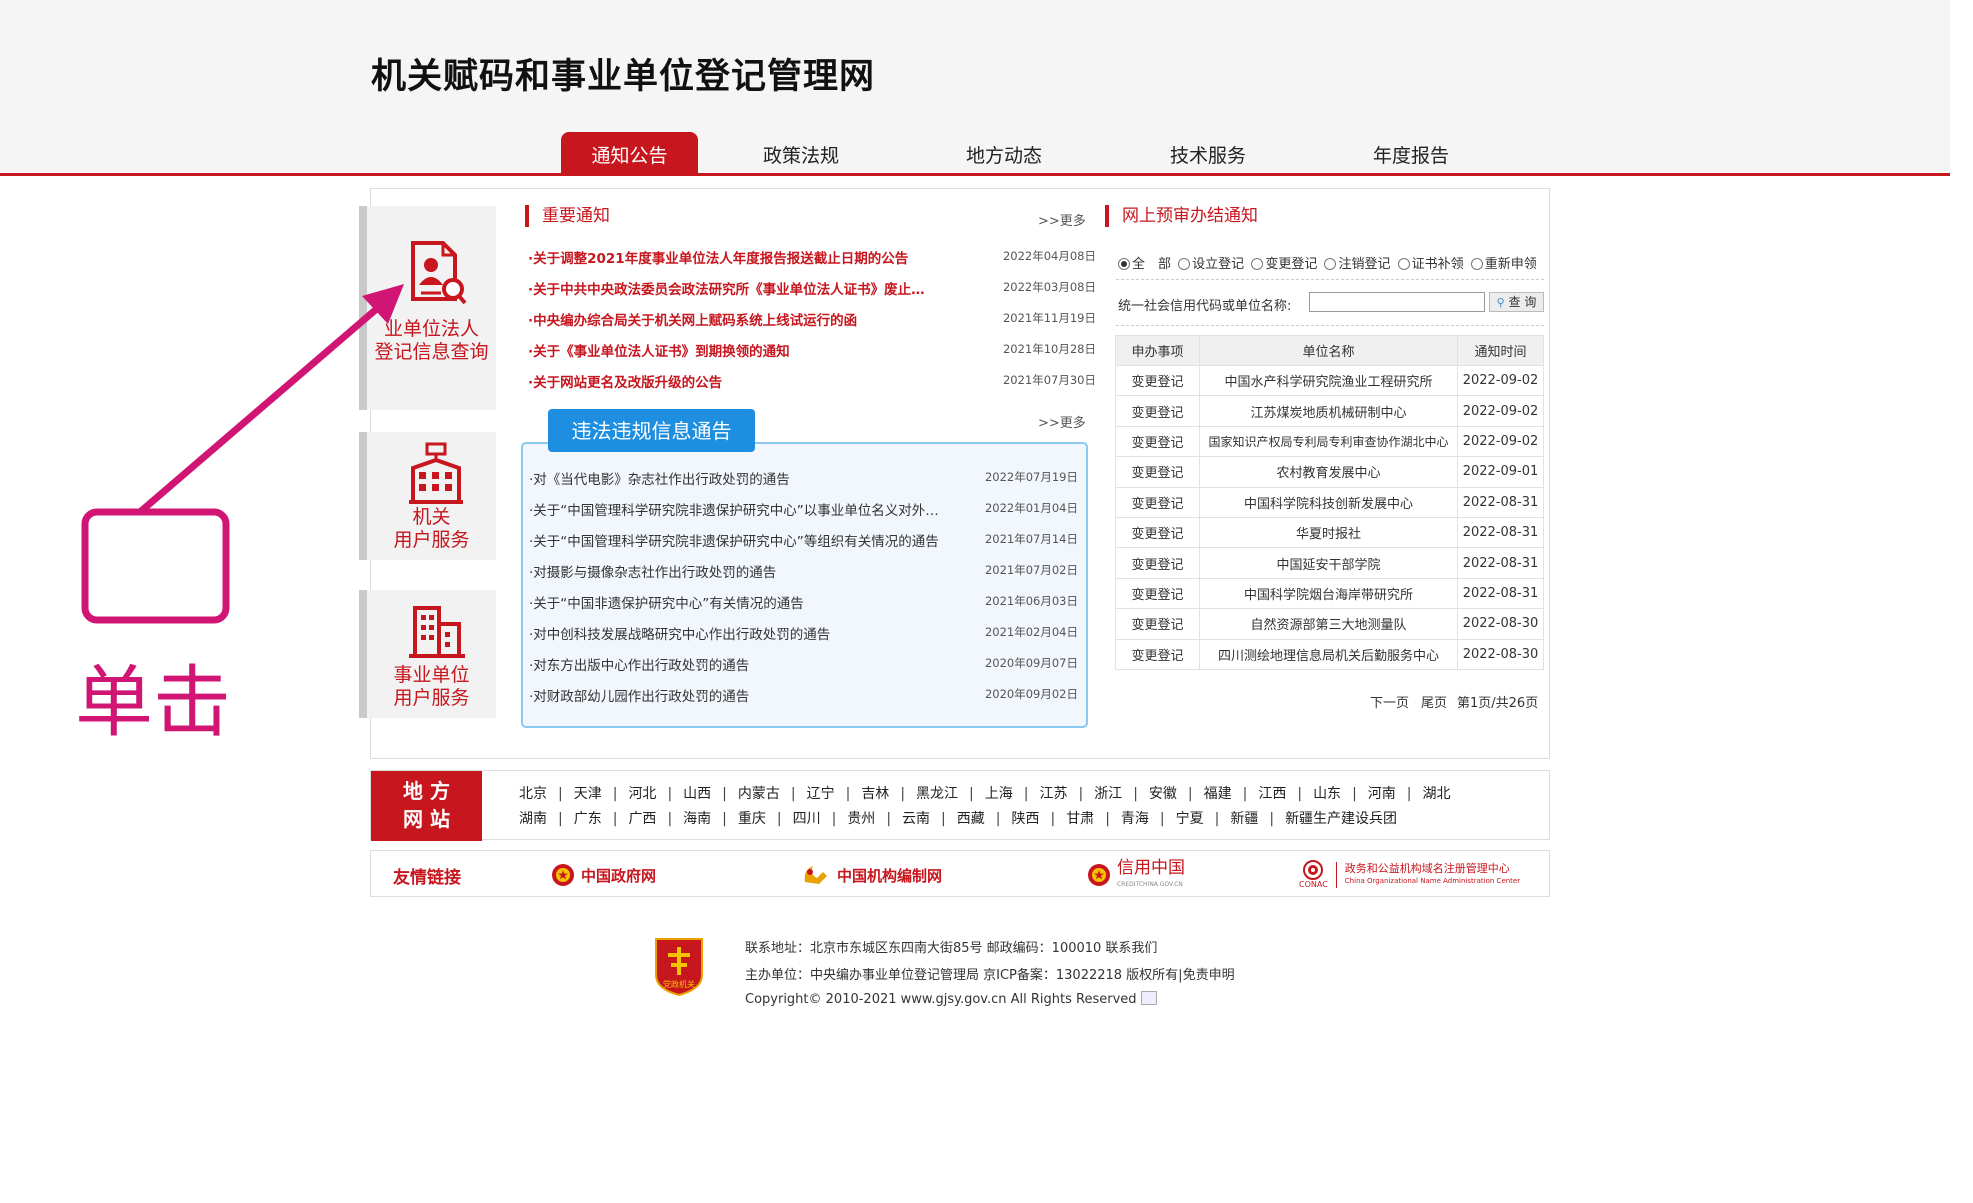  Describe the element at coordinates (1329, 502) in the screenshot. I see `table-row: 变更登记 中国科学院科技创新发展中心 2022-08-31` at that location.